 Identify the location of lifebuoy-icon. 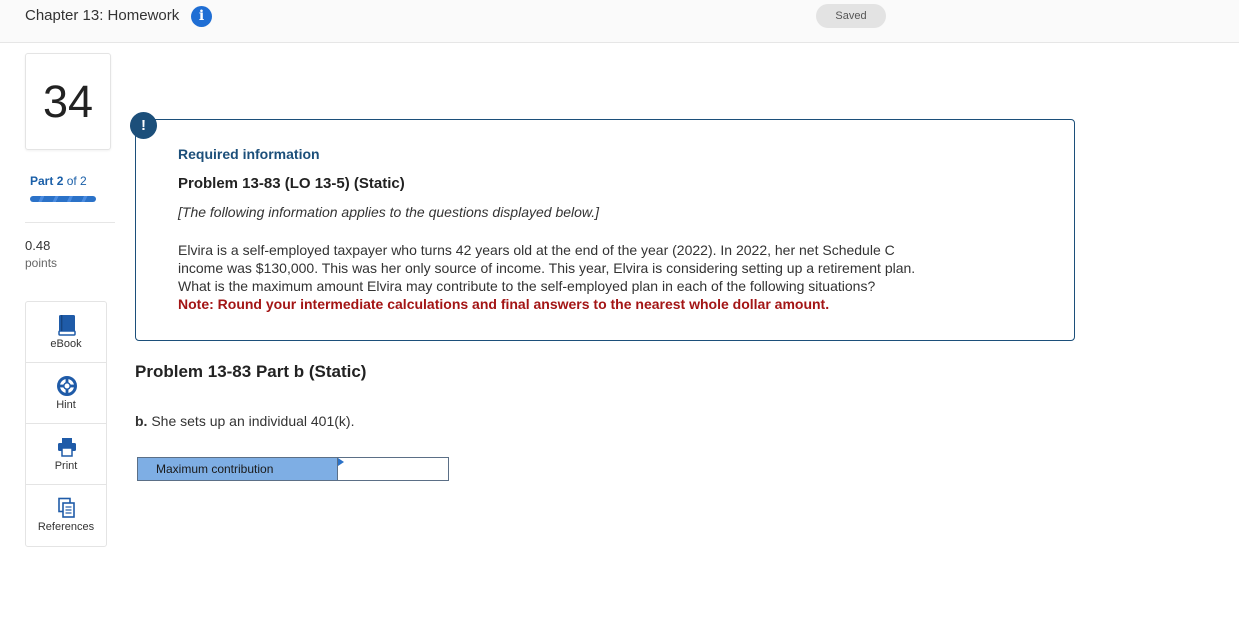
(67, 386).